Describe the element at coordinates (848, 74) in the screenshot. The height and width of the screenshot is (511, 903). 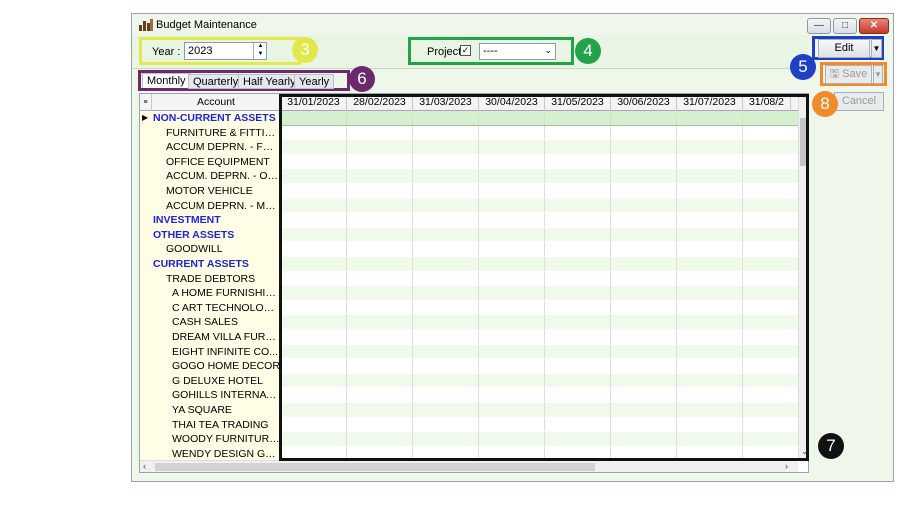
I see `save-button: 🖫 Save` at that location.